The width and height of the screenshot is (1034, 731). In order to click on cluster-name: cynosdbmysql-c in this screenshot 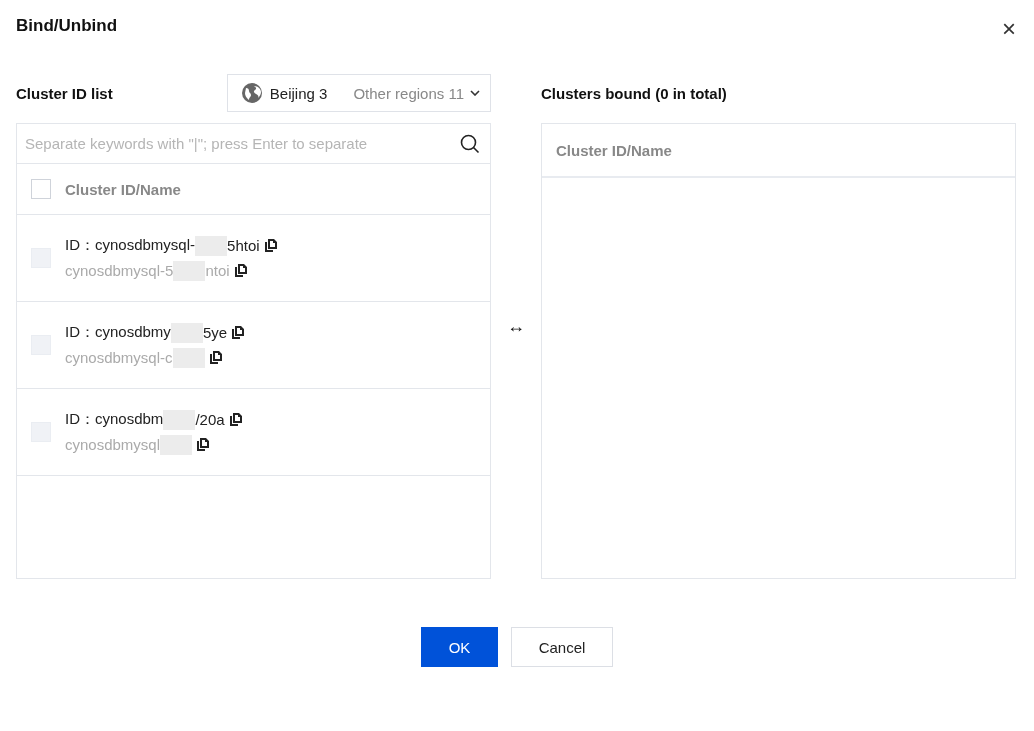, I will do `click(119, 357)`.